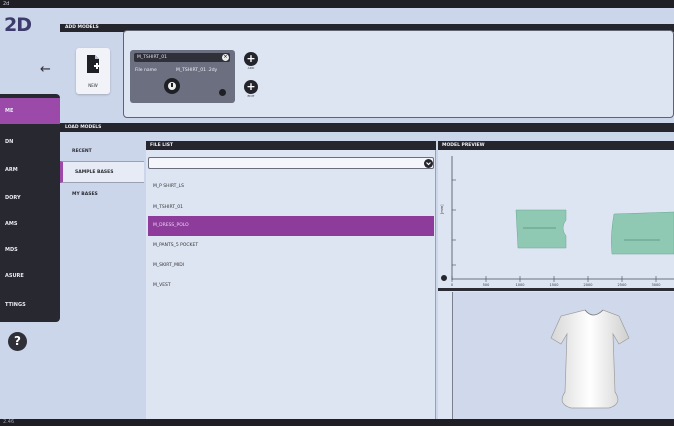 This screenshot has height=426, width=674. I want to click on sidebar-item-history: DORY, so click(30, 198).